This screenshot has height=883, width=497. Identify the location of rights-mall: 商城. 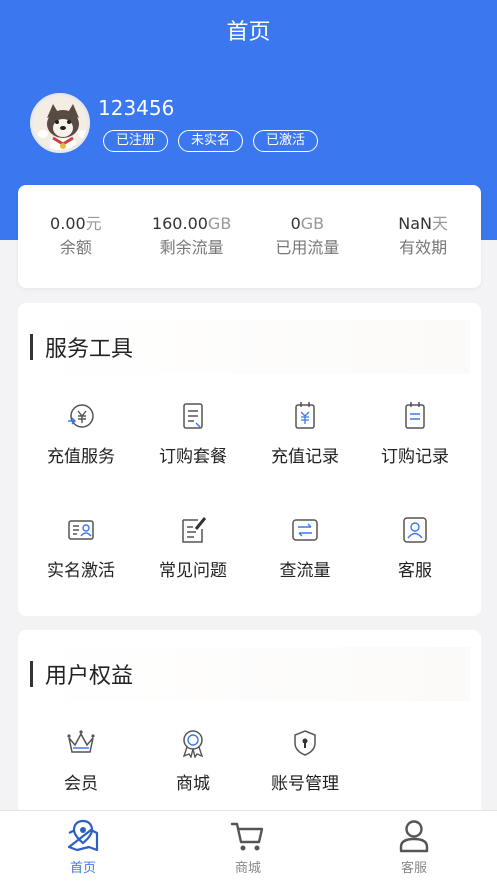
(193, 761).